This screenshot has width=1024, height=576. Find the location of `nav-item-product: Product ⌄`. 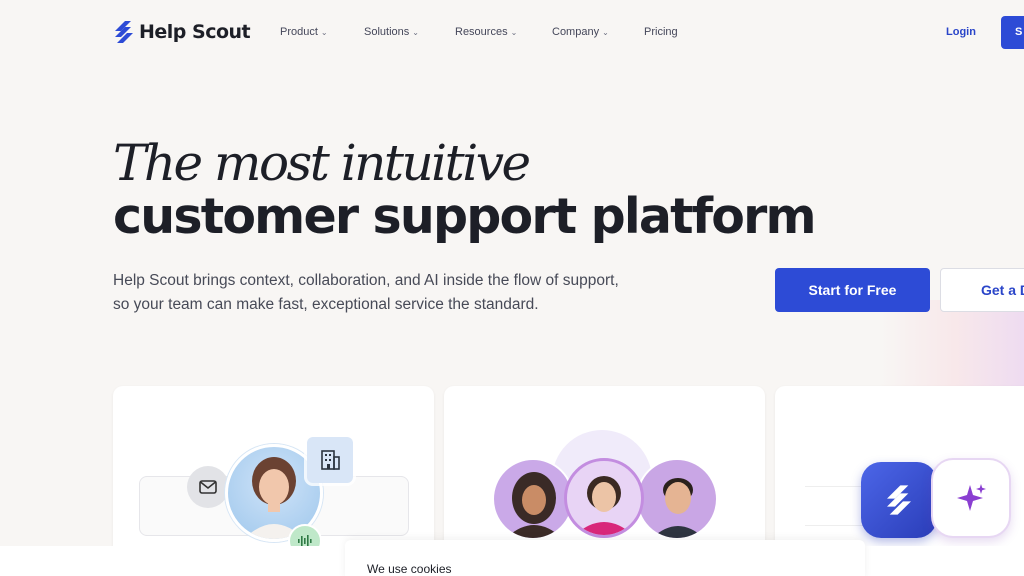

nav-item-product: Product ⌄ is located at coordinates (304, 32).